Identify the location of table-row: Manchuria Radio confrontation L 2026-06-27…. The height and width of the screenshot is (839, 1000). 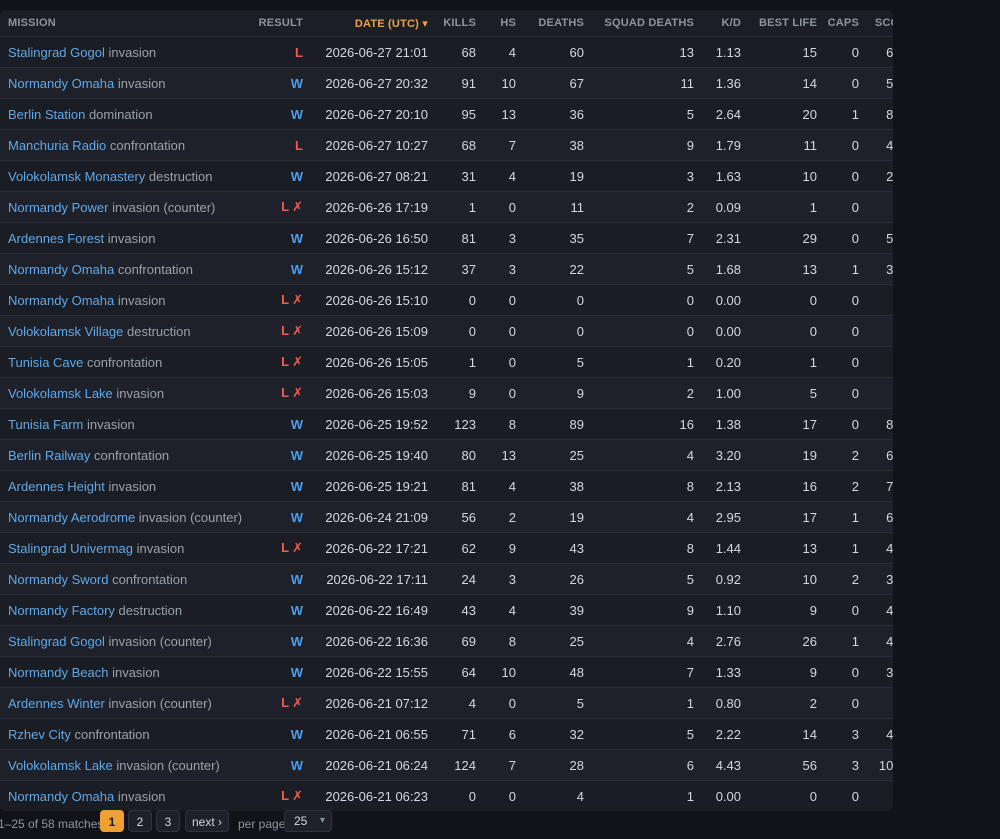
(446, 145).